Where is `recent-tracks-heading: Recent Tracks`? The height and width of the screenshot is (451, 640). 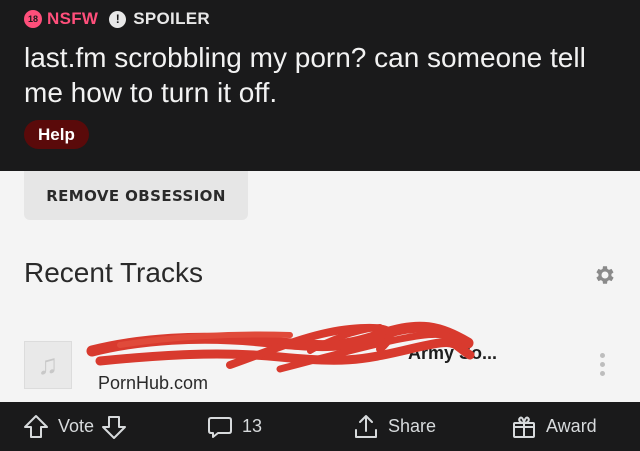 recent-tracks-heading: Recent Tracks is located at coordinates (113, 272).